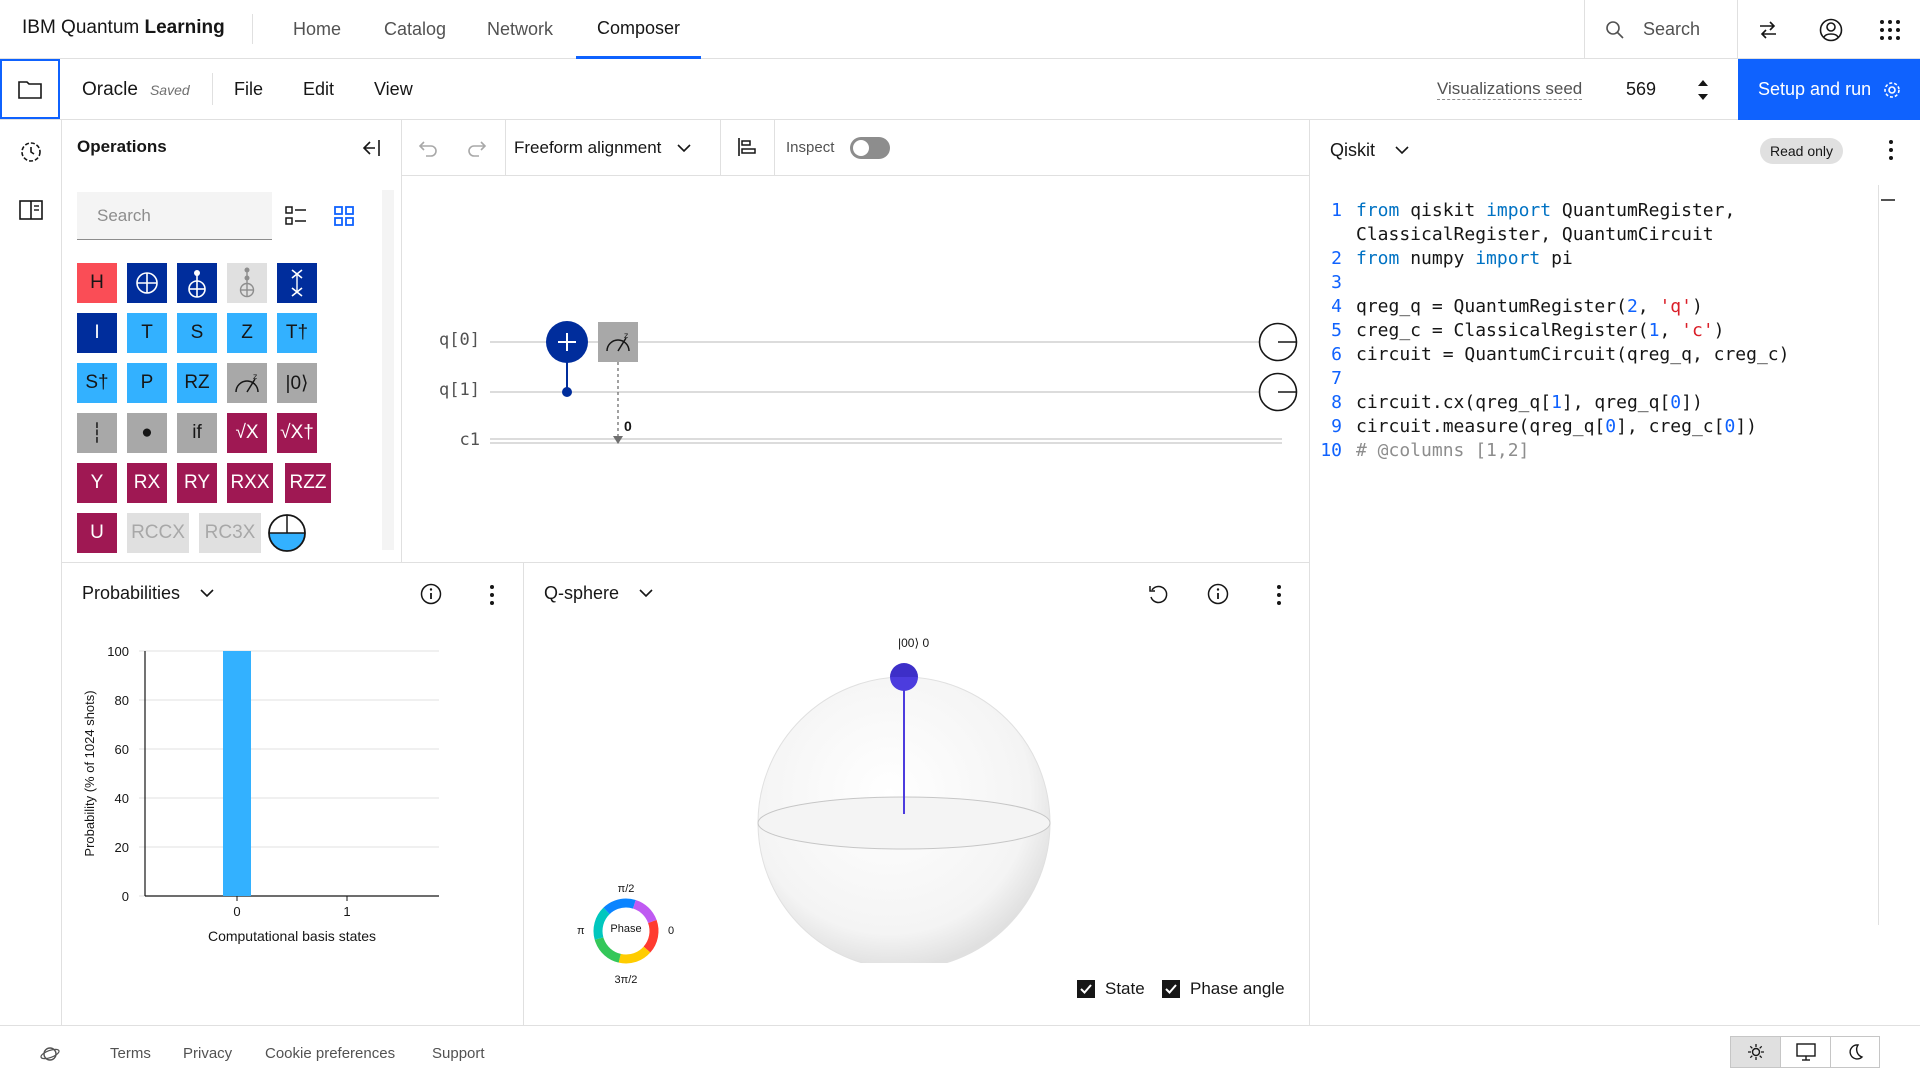 Image resolution: width=1920 pixels, height=1081 pixels. I want to click on gate-ry: RY, so click(197, 483).